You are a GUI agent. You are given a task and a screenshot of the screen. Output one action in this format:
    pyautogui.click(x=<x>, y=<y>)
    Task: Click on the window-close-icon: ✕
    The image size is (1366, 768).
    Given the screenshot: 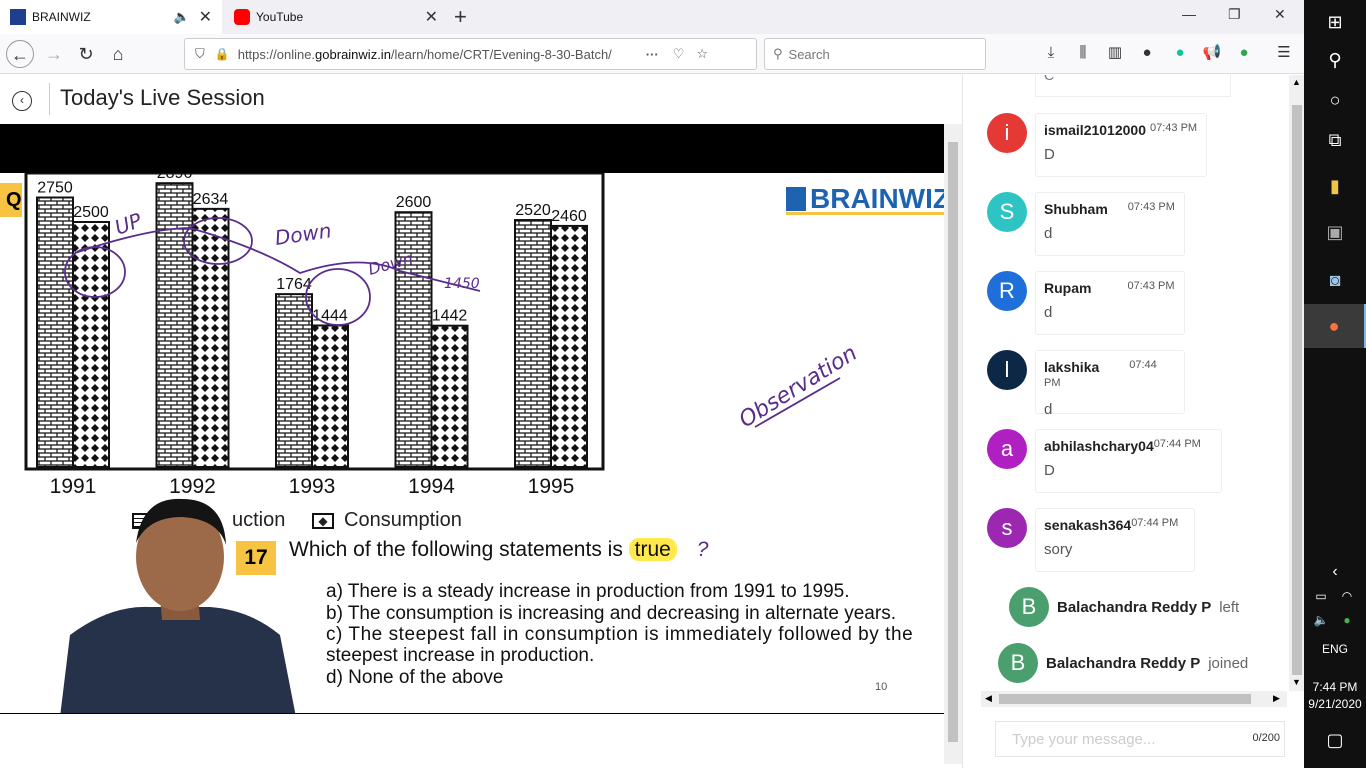 What is the action you would take?
    pyautogui.click(x=1280, y=14)
    